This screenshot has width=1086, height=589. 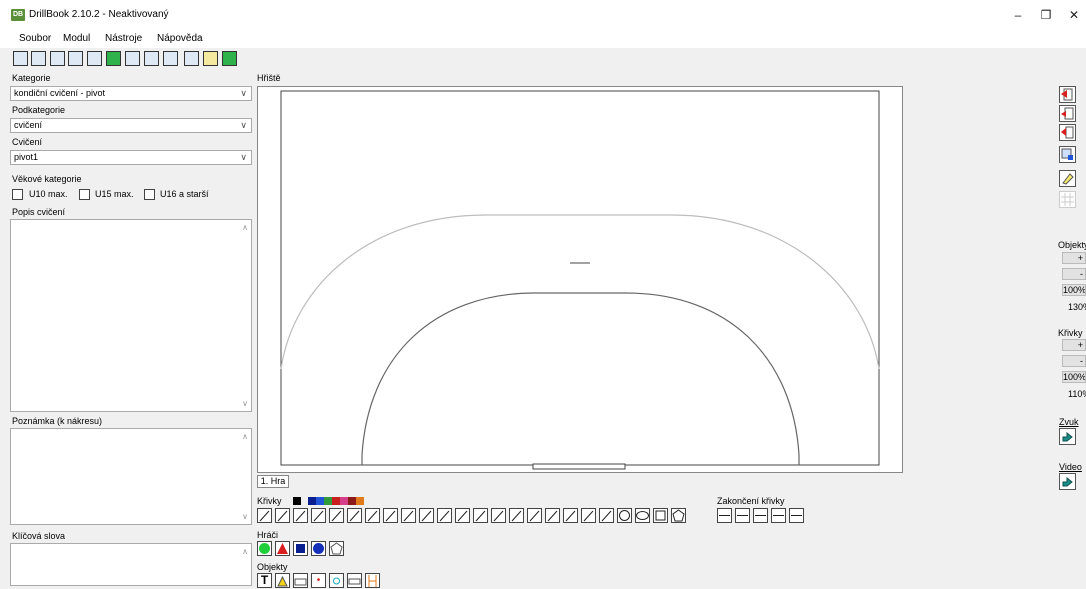 What do you see at coordinates (170, 58) in the screenshot?
I see `export-icon` at bounding box center [170, 58].